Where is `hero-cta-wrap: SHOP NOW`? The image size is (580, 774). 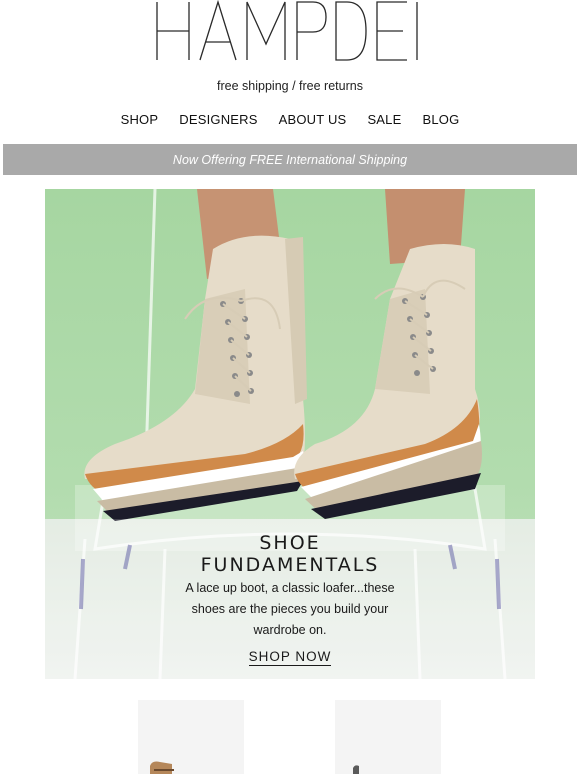 hero-cta-wrap: SHOP NOW is located at coordinates (290, 657).